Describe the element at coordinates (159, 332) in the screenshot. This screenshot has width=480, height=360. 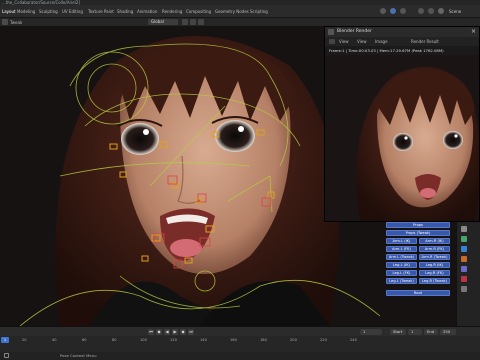
I see `prev-keyframe-icon: ◆` at that location.